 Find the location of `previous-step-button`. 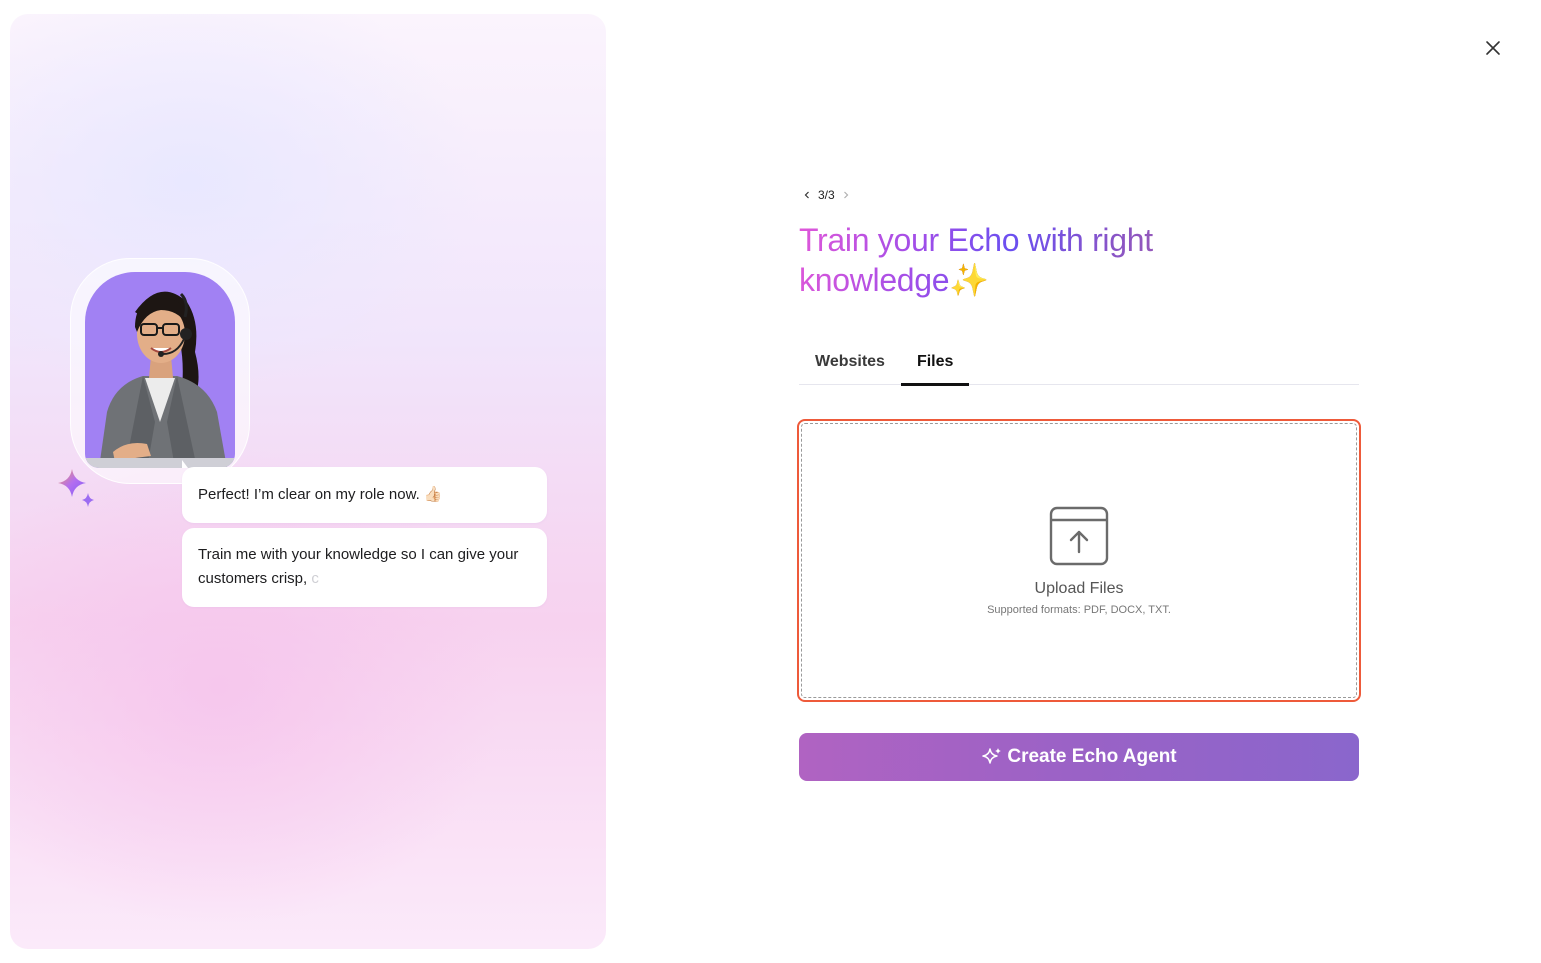

previous-step-button is located at coordinates (807, 195).